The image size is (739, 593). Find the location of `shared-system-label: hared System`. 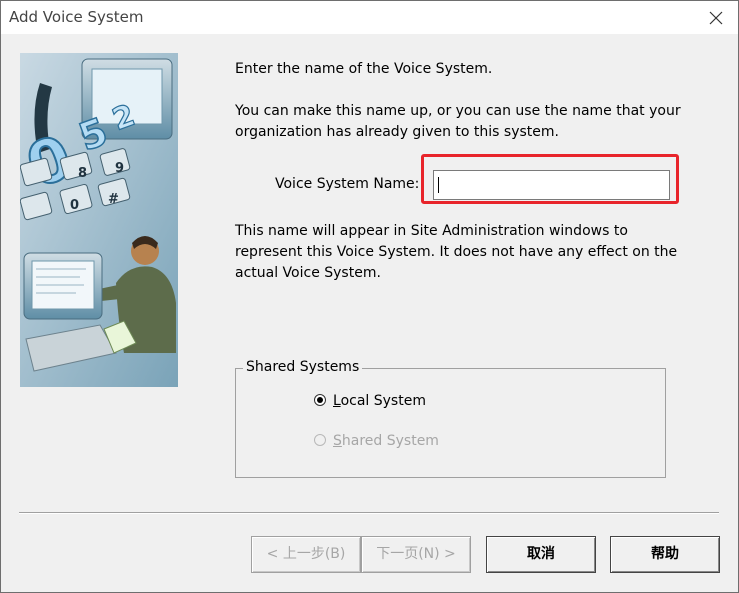

shared-system-label: hared System is located at coordinates (390, 441).